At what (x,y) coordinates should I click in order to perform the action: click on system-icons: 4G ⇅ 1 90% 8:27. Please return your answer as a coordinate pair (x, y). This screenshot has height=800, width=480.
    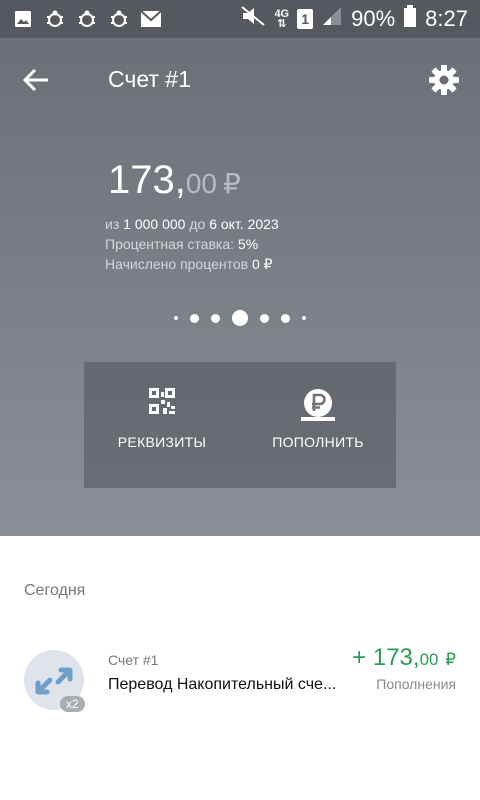
    Looking at the image, I should click on (360, 19).